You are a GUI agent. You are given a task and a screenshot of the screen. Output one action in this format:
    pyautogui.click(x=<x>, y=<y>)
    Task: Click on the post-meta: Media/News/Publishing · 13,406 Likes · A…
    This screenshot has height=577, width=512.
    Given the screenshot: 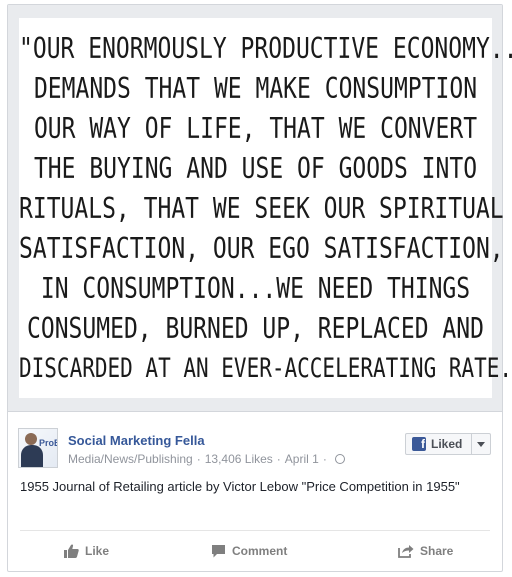 What is the action you would take?
    pyautogui.click(x=206, y=459)
    